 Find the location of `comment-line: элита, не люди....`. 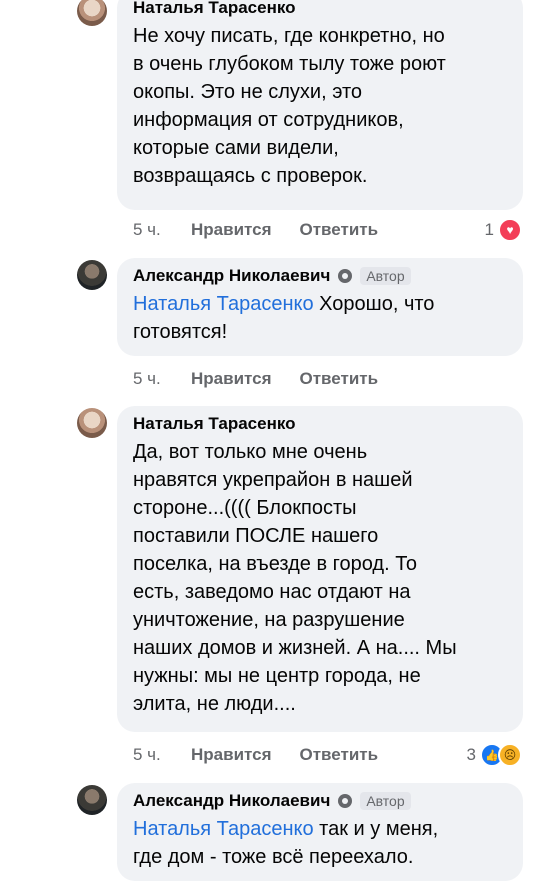

comment-line: элита, не люди.... is located at coordinates (214, 704).